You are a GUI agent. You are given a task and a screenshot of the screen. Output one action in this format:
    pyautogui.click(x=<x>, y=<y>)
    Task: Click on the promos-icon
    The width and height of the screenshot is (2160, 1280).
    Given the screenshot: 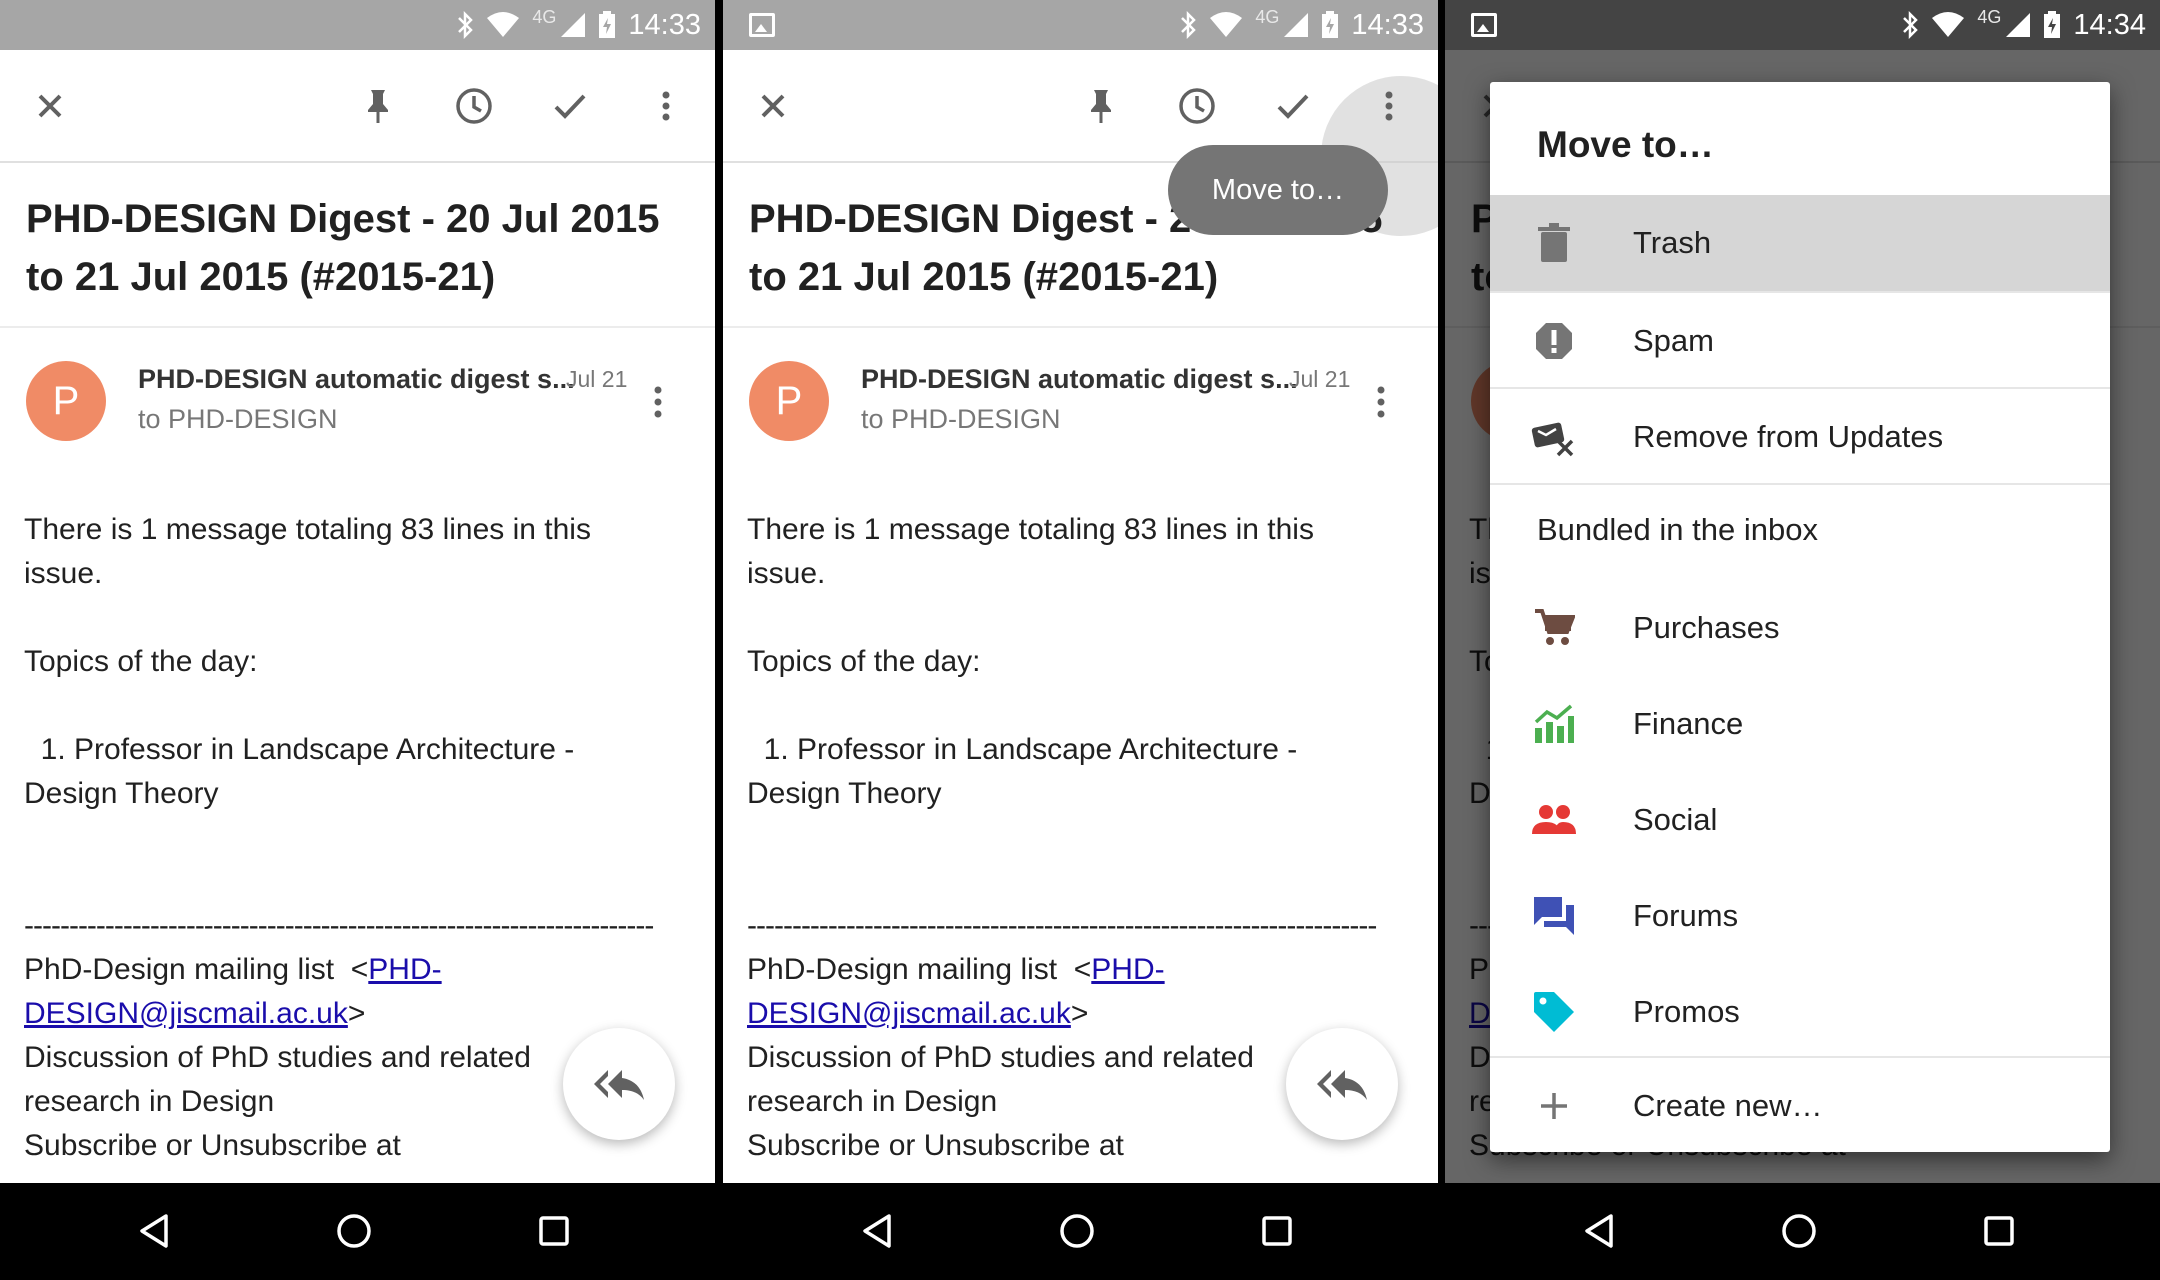 What is the action you would take?
    pyautogui.click(x=1554, y=1012)
    